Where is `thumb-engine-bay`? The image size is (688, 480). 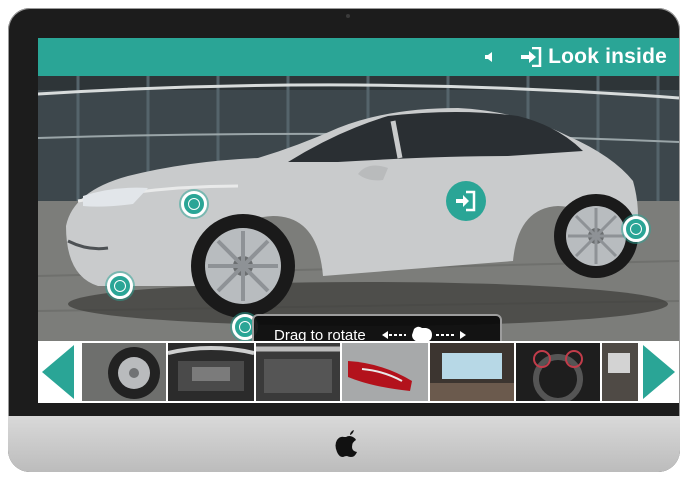 thumb-engine-bay is located at coordinates (211, 372).